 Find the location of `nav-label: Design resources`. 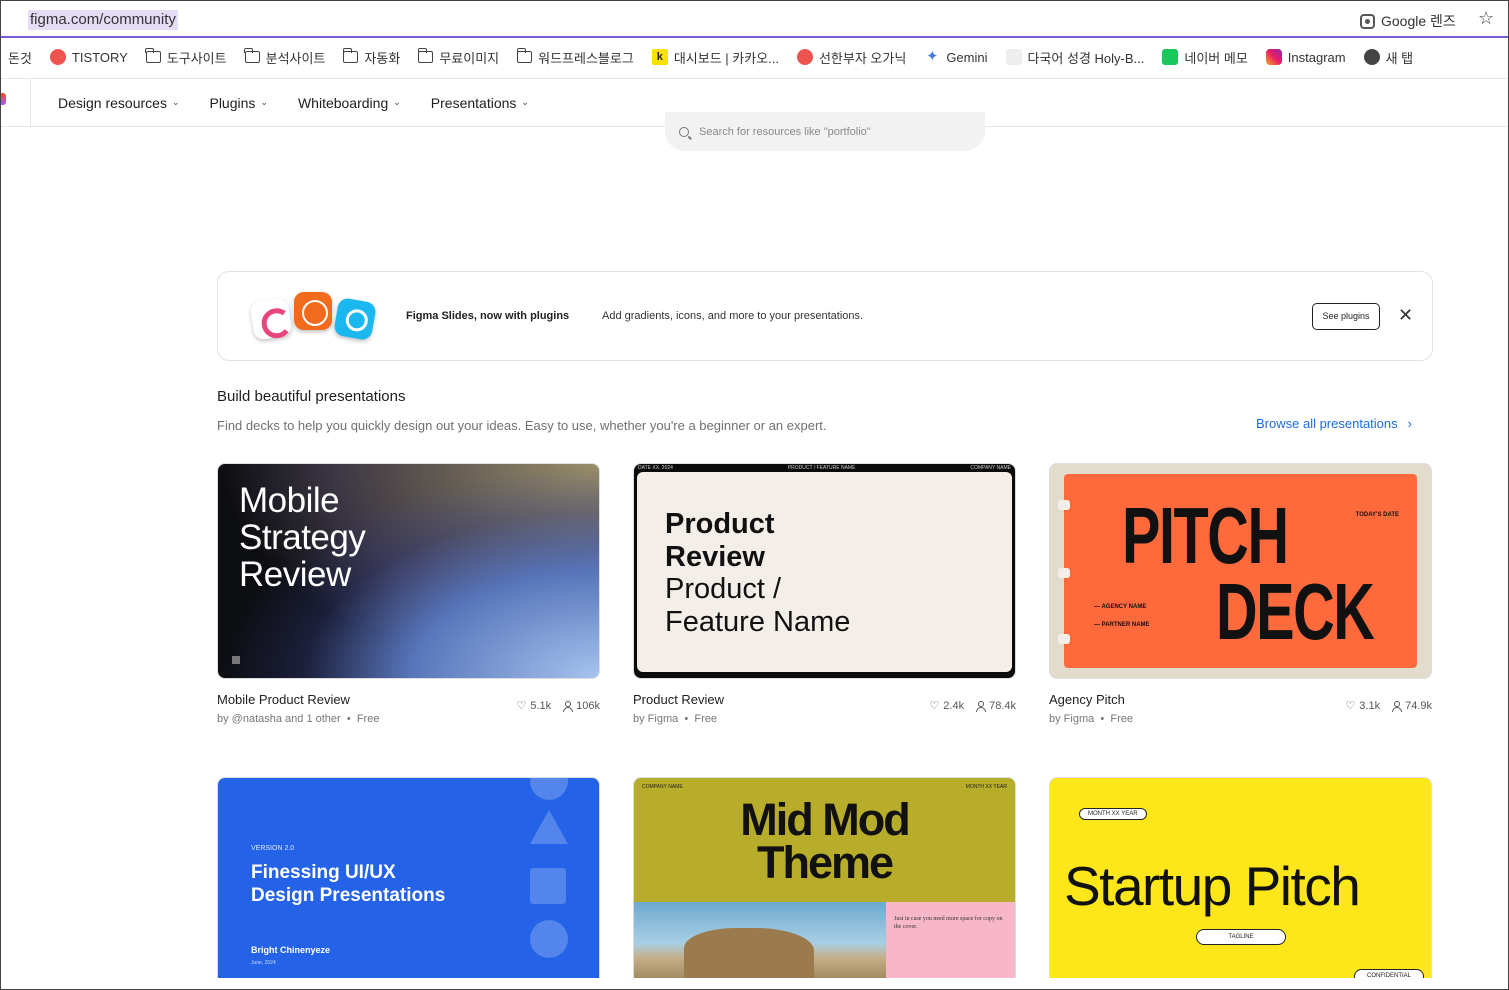

nav-label: Design resources is located at coordinates (112, 103).